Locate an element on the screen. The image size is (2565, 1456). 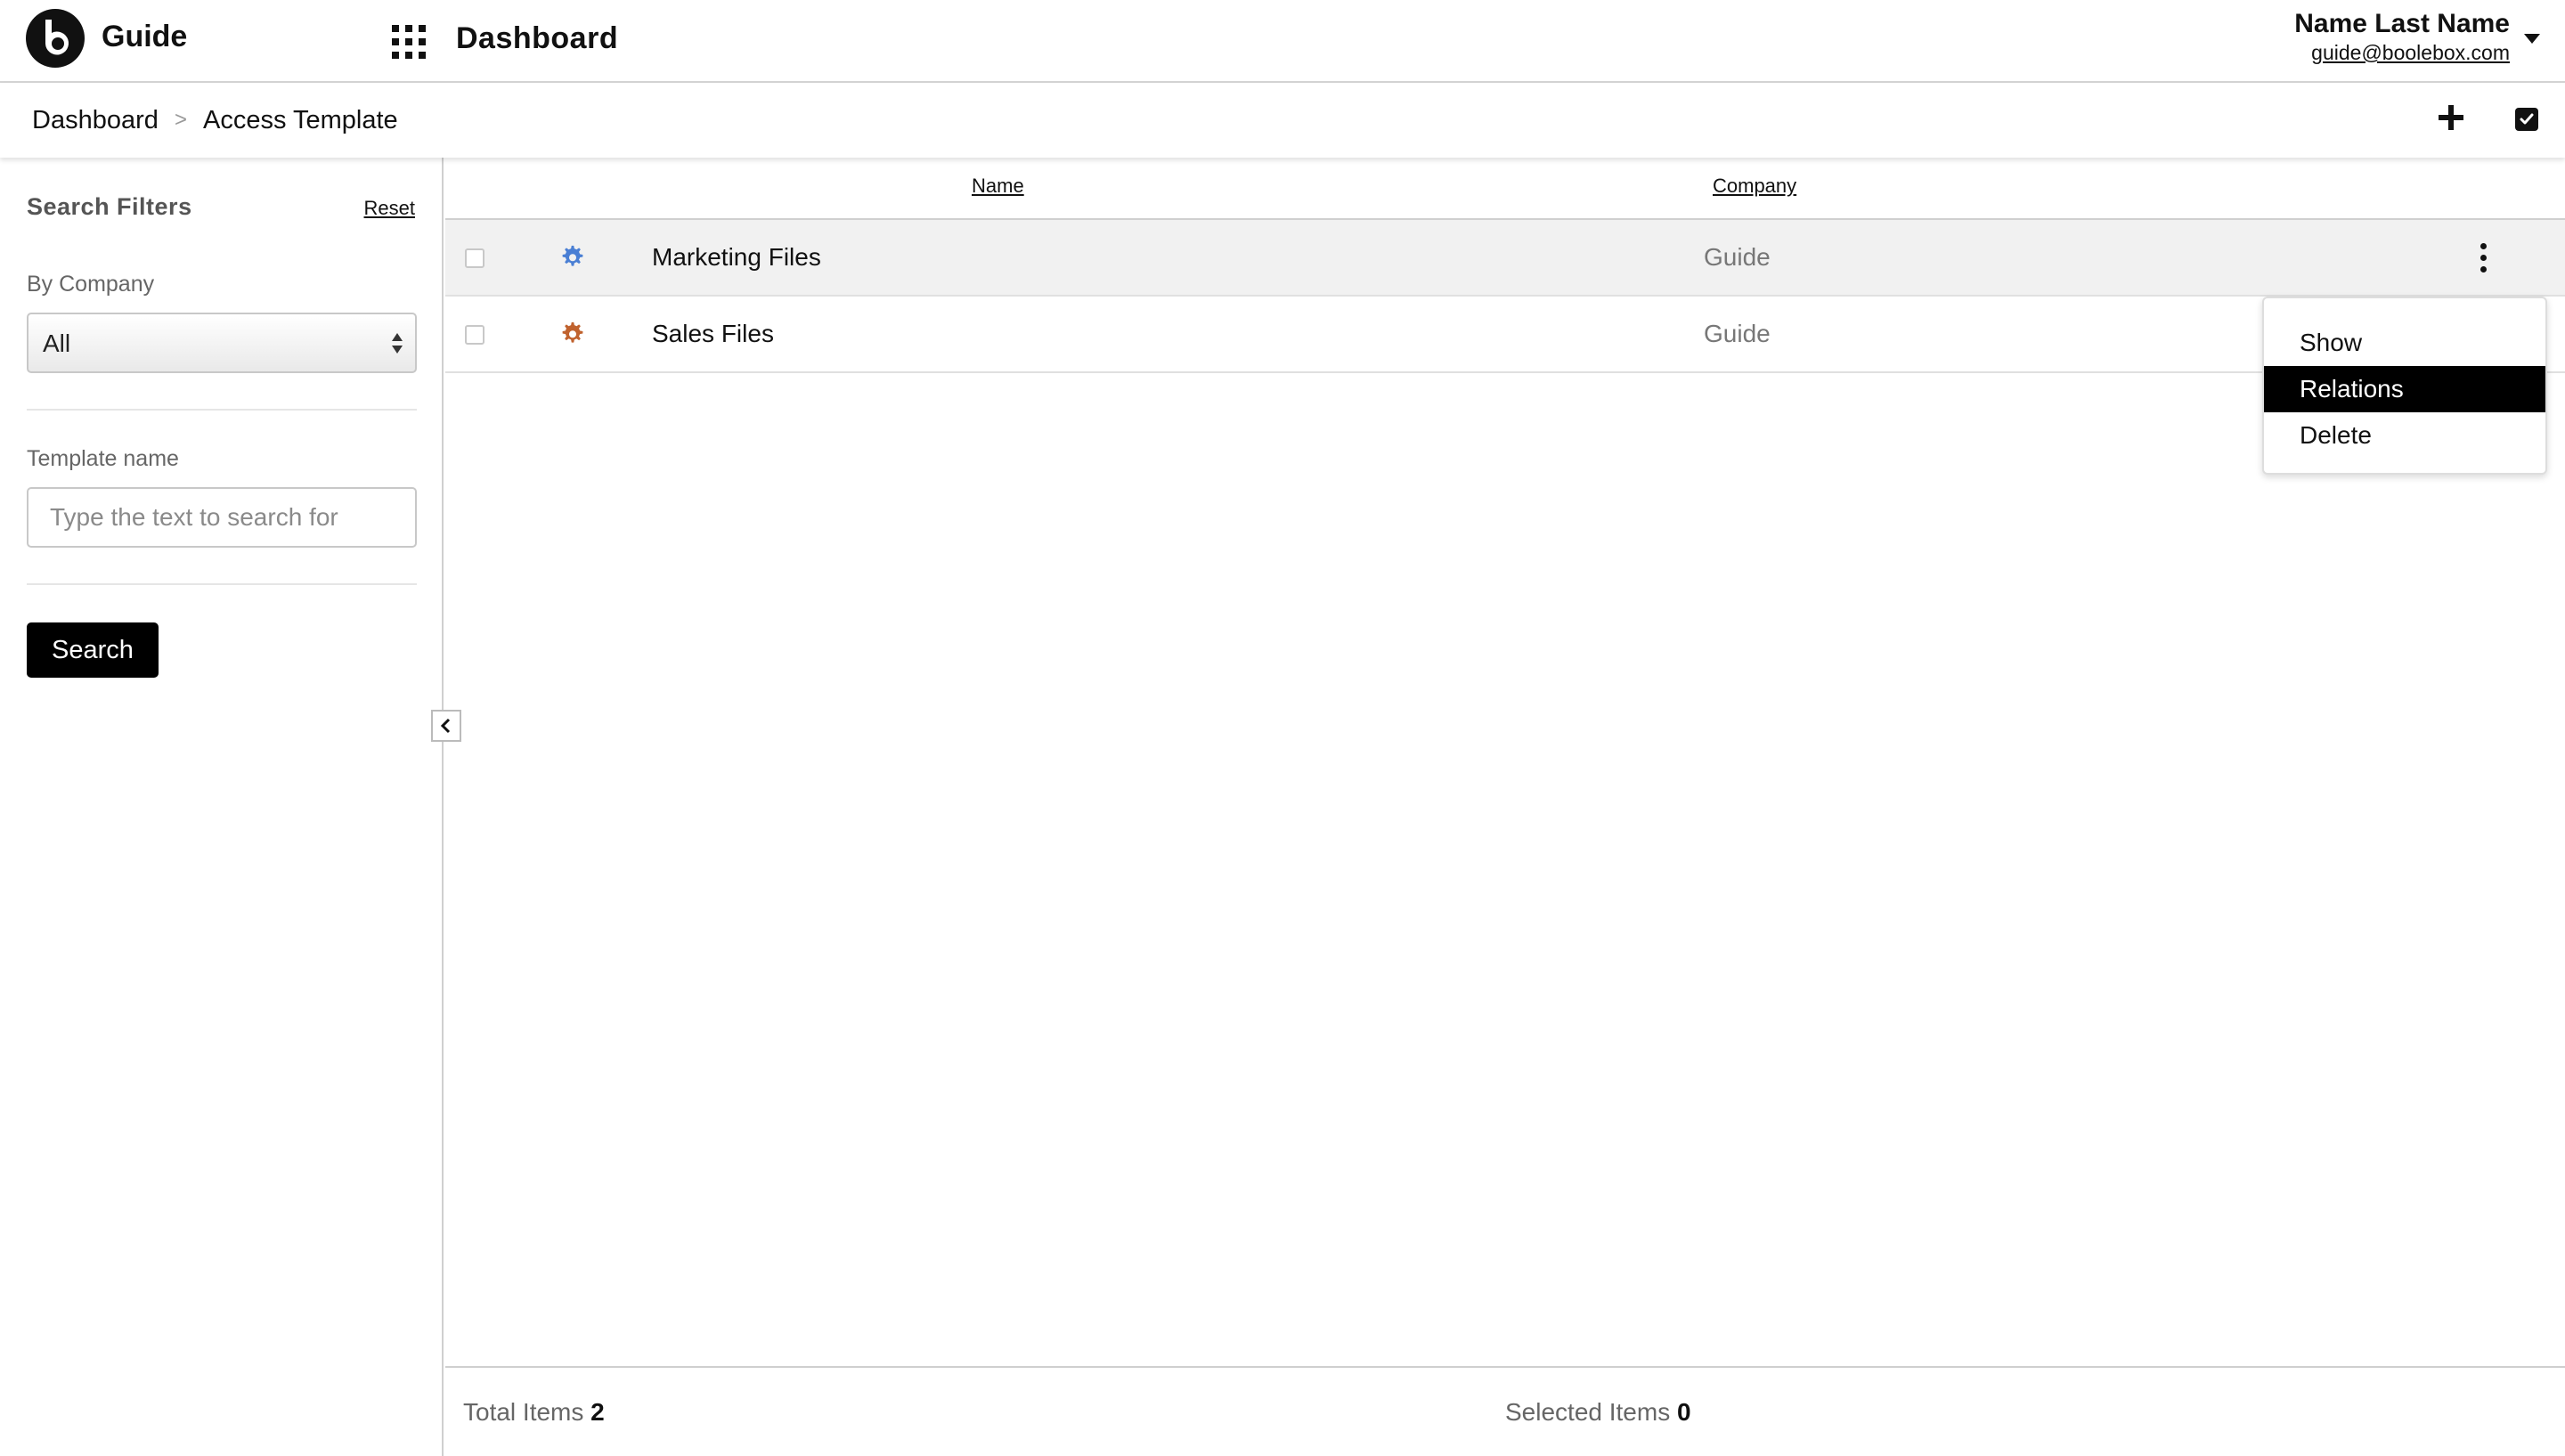
add-template-button is located at coordinates (2451, 117).